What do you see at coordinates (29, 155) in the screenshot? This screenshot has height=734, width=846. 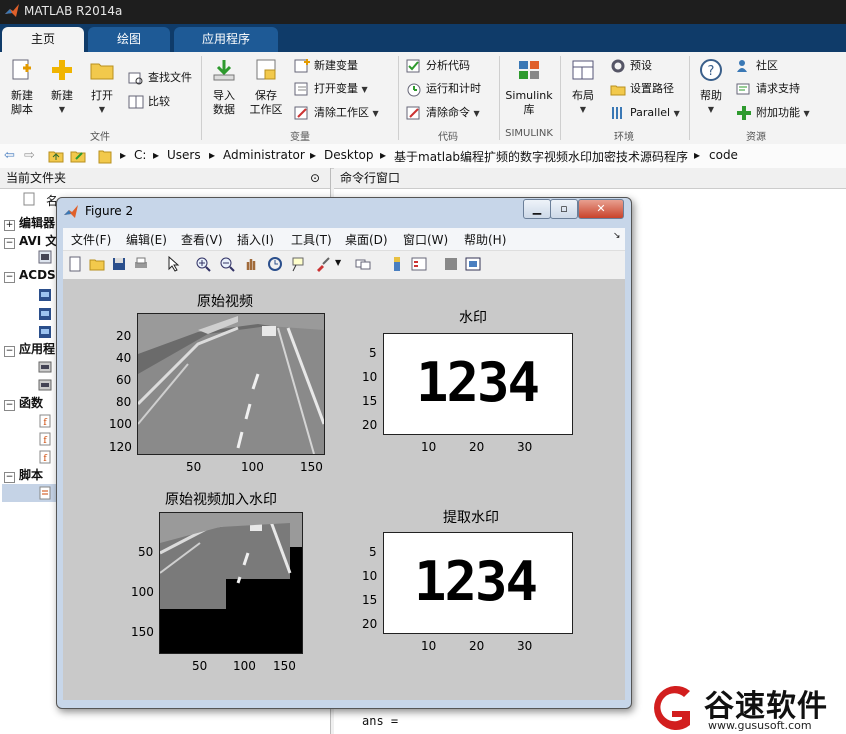 I see `forward-arrow-icon: ⇨` at bounding box center [29, 155].